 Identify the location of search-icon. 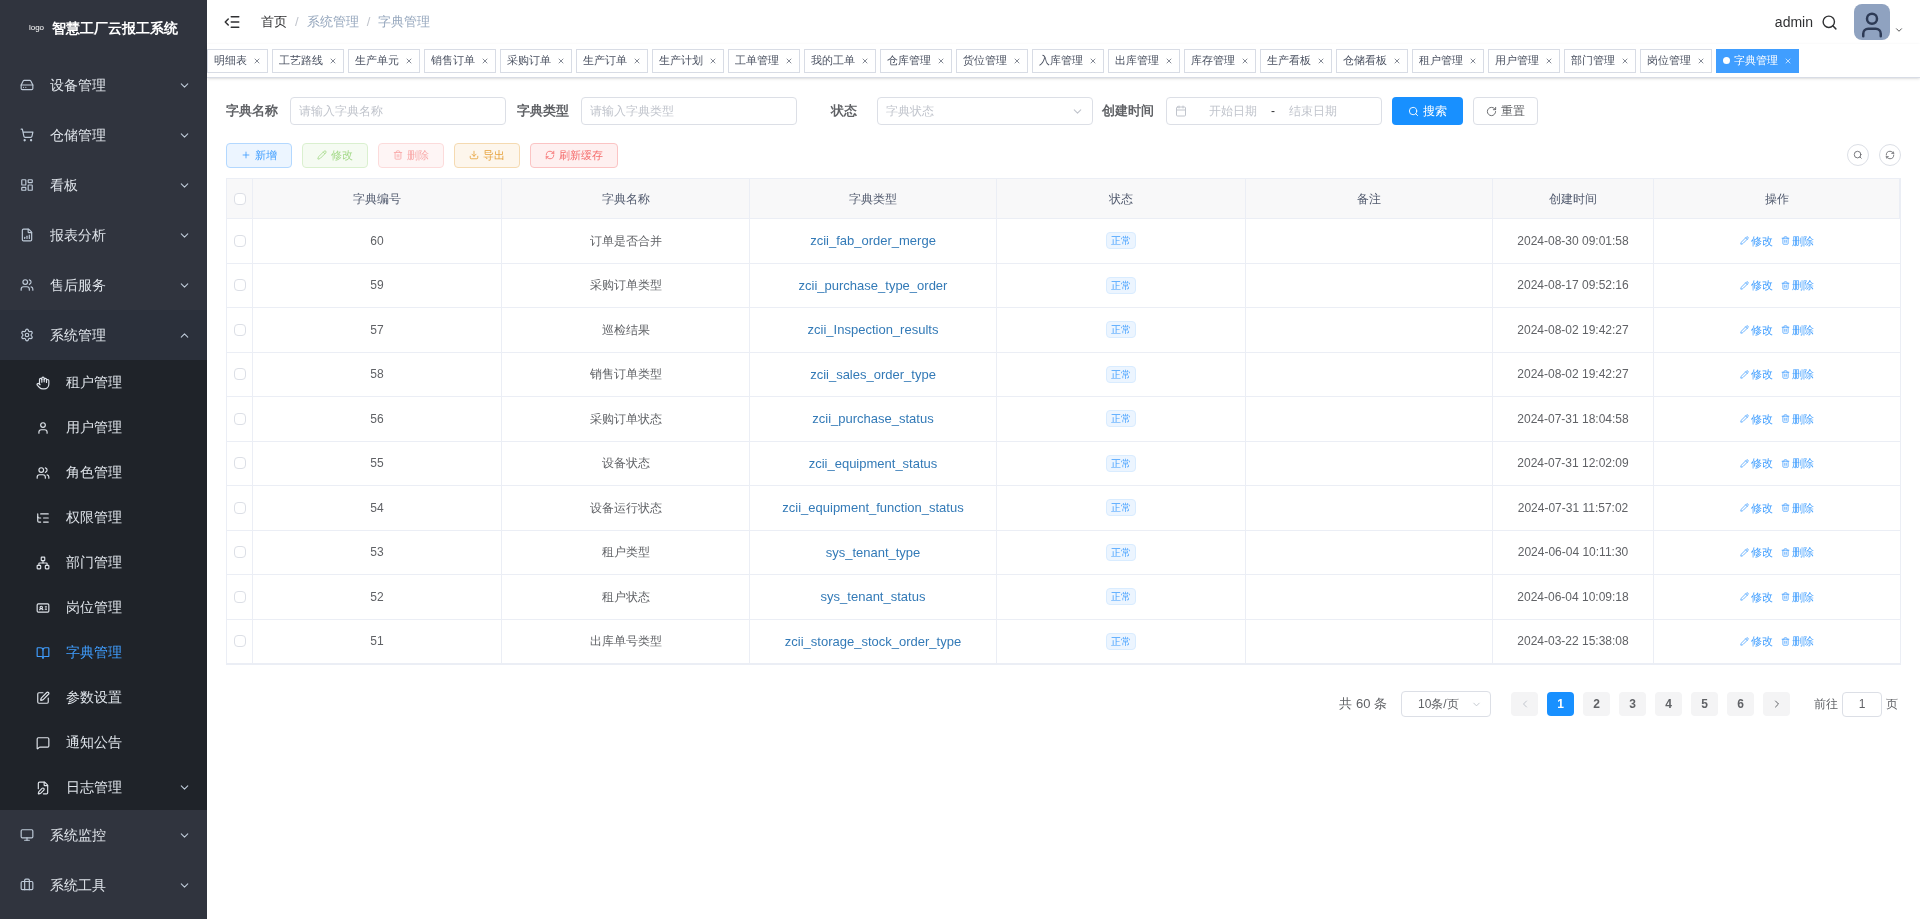
(1829, 22).